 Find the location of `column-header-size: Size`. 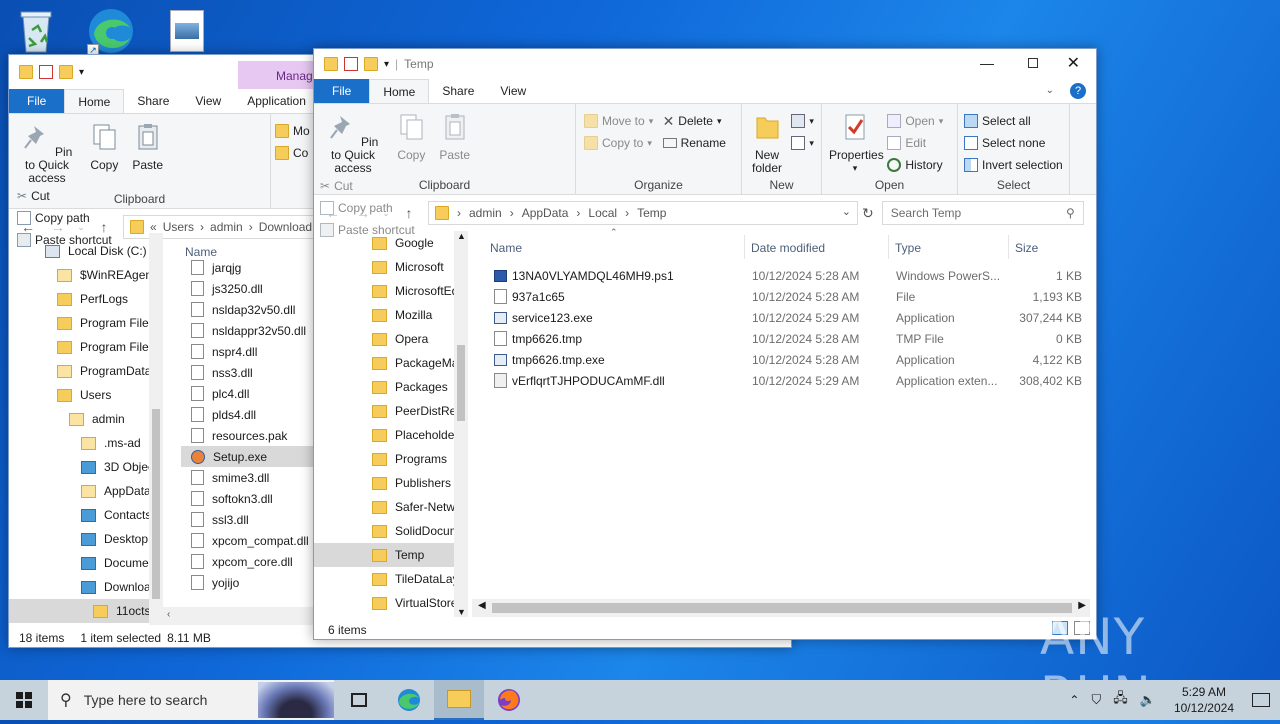

column-header-size: Size is located at coordinates (1026, 248).